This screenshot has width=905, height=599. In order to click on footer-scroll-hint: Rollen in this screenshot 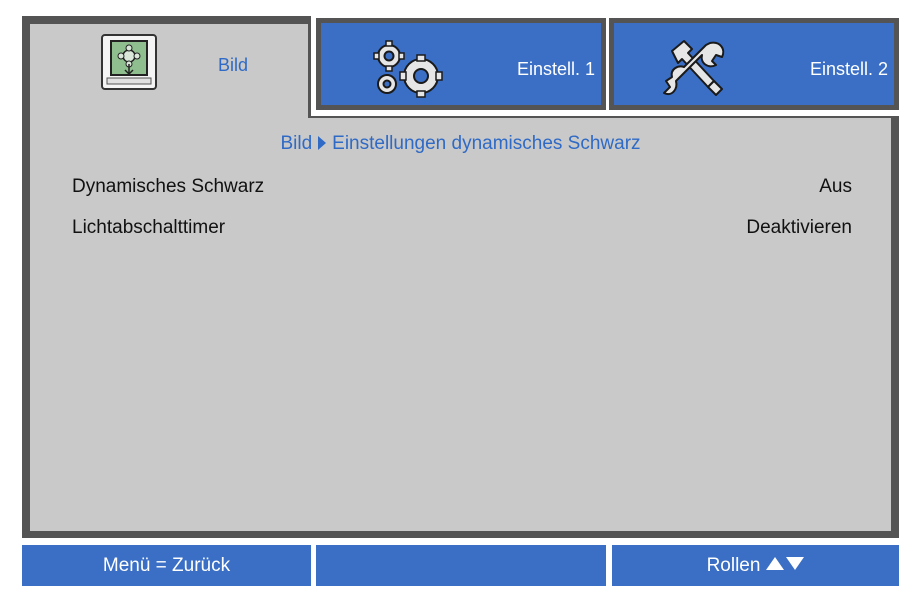, I will do `click(755, 565)`.